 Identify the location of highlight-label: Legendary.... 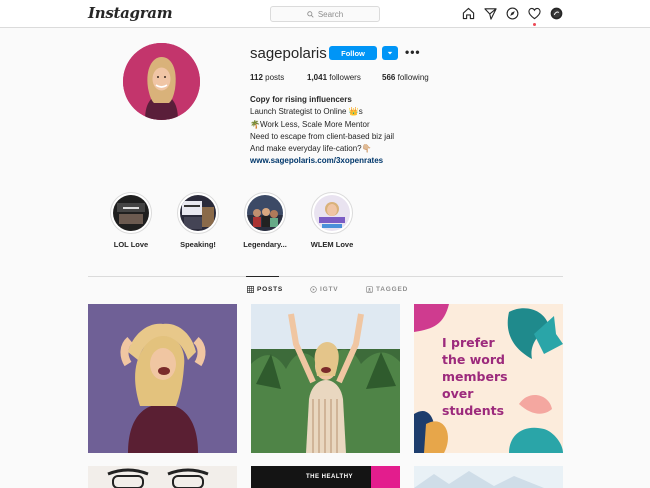
(265, 244).